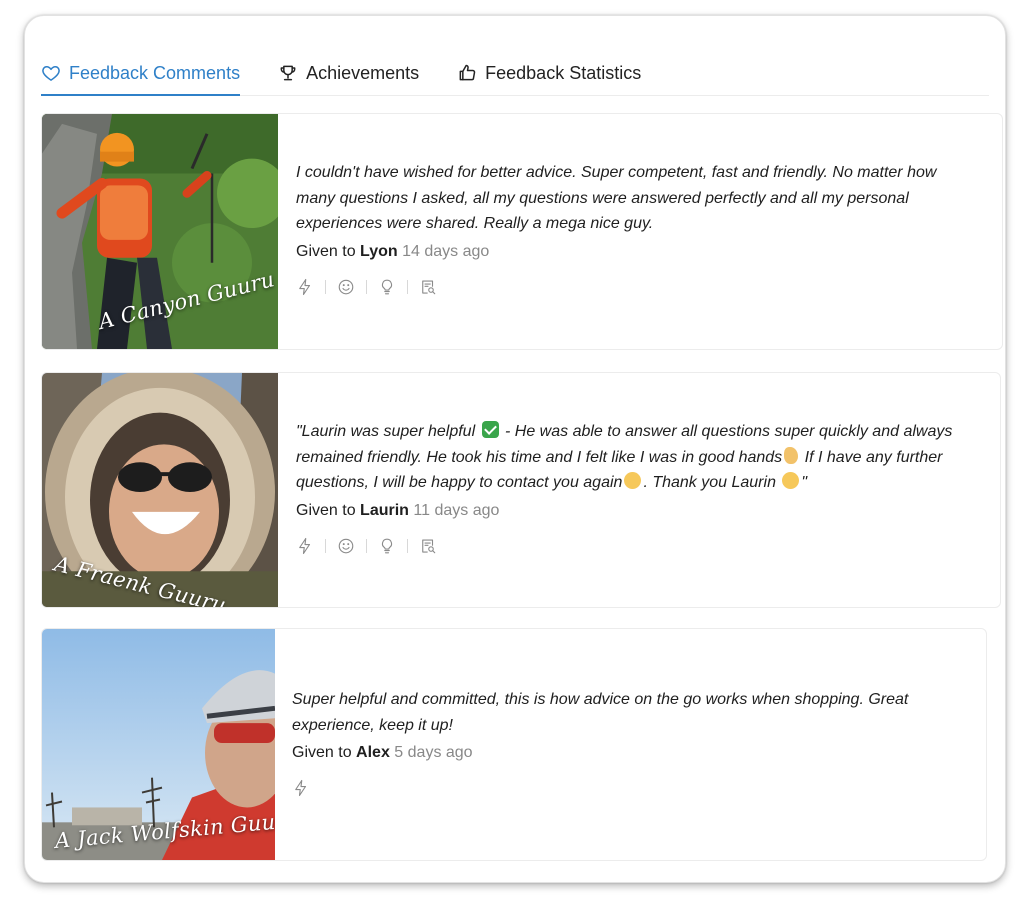 The height and width of the screenshot is (901, 1024). Describe the element at coordinates (158, 744) in the screenshot. I see `guru-photo: A Jack Wolfskin Guuru` at that location.